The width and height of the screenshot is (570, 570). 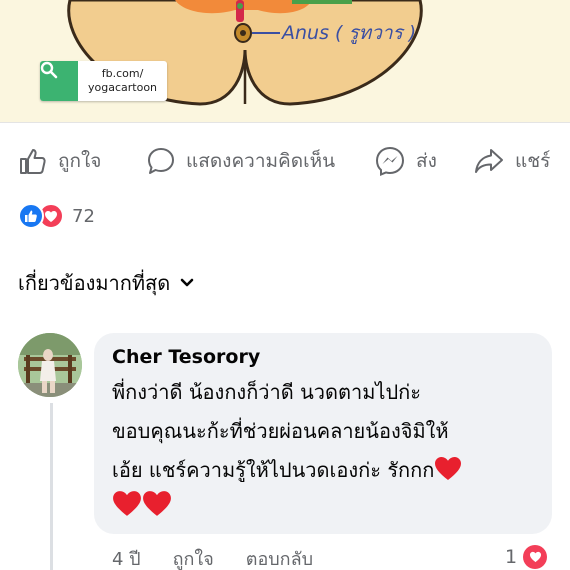 What do you see at coordinates (50, 365) in the screenshot?
I see `avatar` at bounding box center [50, 365].